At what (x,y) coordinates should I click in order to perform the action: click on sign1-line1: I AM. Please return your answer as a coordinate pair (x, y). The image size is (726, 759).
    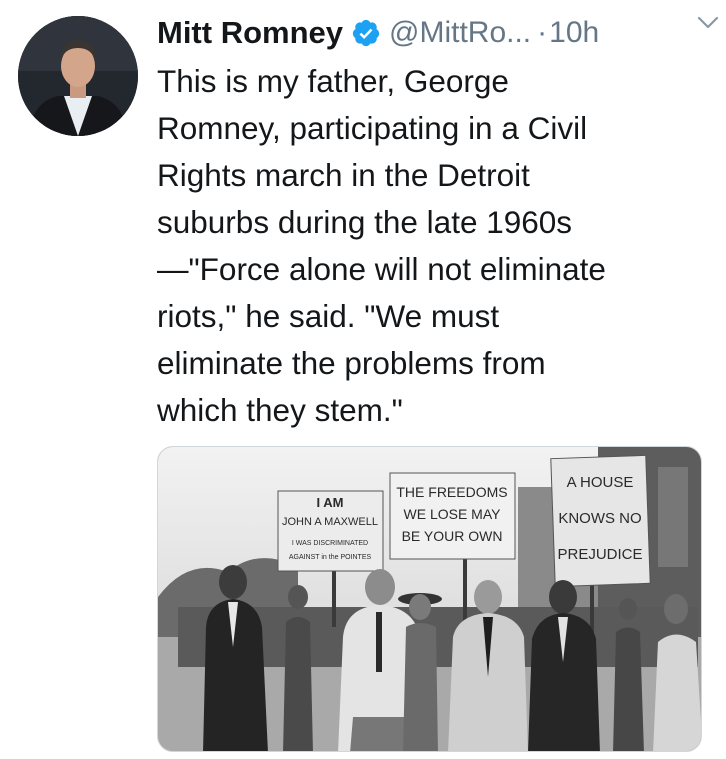
    Looking at the image, I should click on (330, 502).